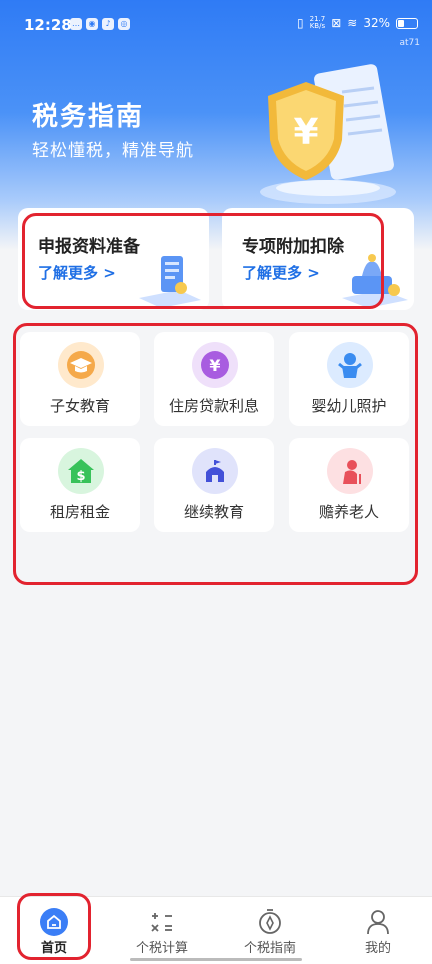 The image size is (432, 964). What do you see at coordinates (318, 259) in the screenshot?
I see `card-special-deductions: 专项附加扣除 了解更多 >` at bounding box center [318, 259].